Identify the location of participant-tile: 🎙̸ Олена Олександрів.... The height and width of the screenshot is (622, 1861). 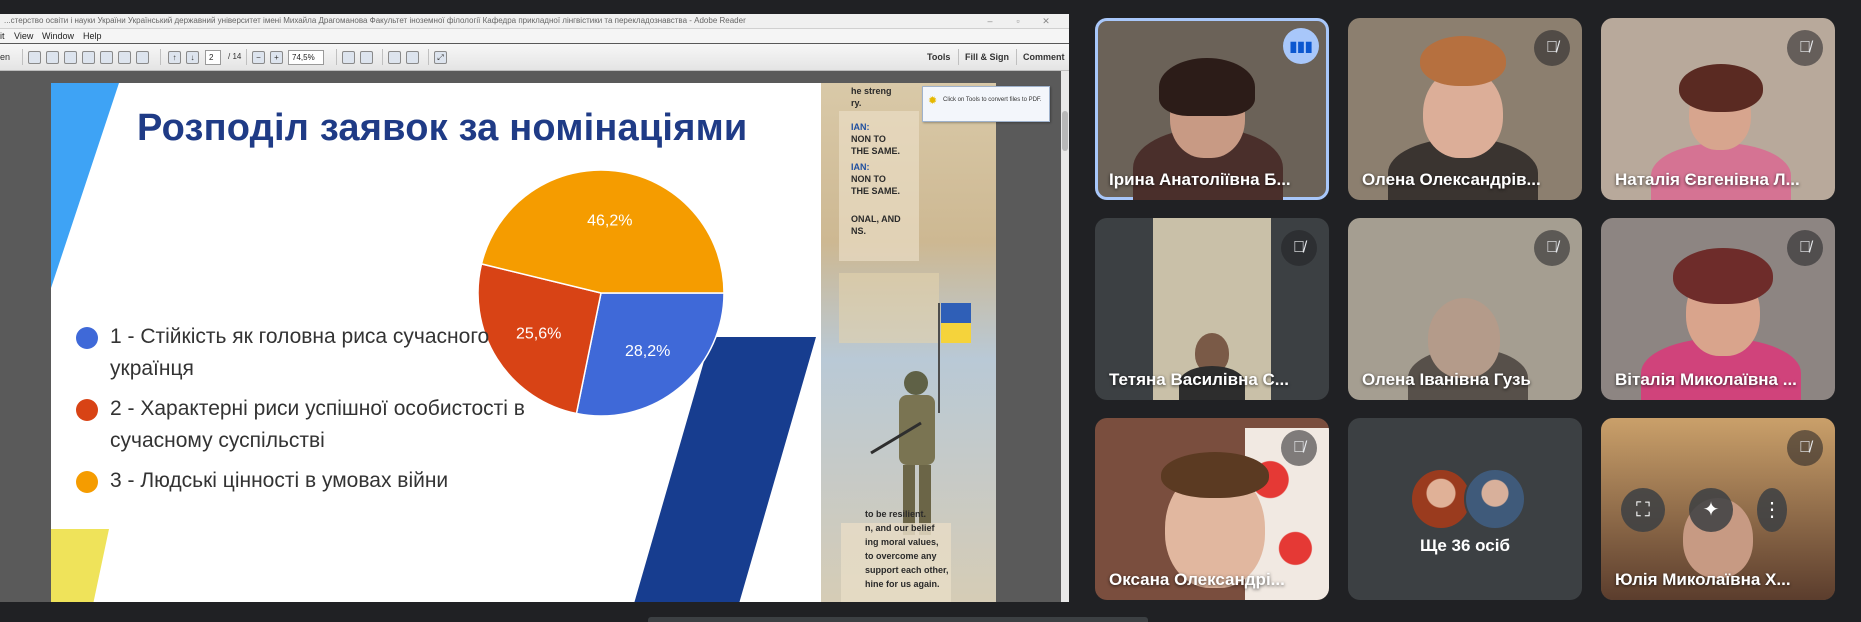
(1465, 109).